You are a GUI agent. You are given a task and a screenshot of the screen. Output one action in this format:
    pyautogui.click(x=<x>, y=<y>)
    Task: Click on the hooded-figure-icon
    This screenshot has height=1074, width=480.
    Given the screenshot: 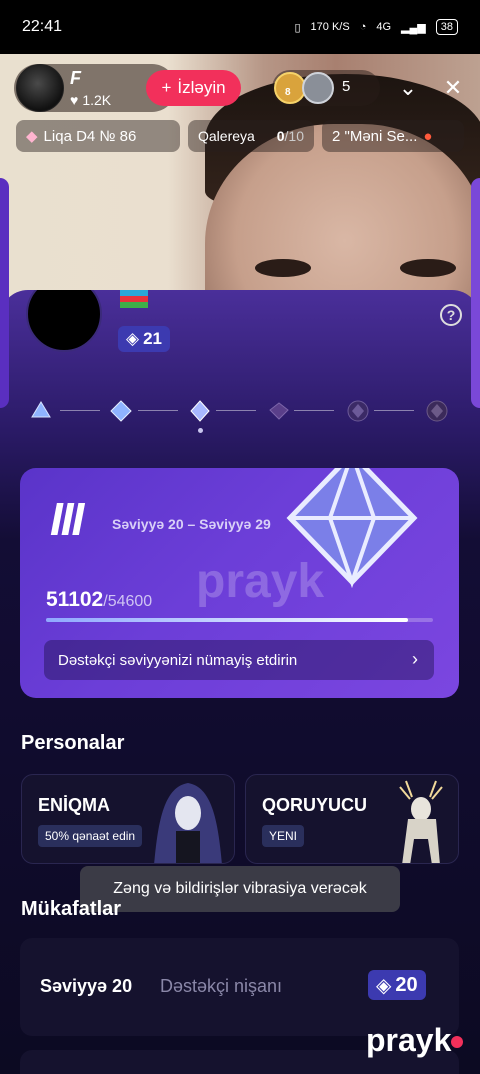 What is the action you would take?
    pyautogui.click(x=188, y=823)
    